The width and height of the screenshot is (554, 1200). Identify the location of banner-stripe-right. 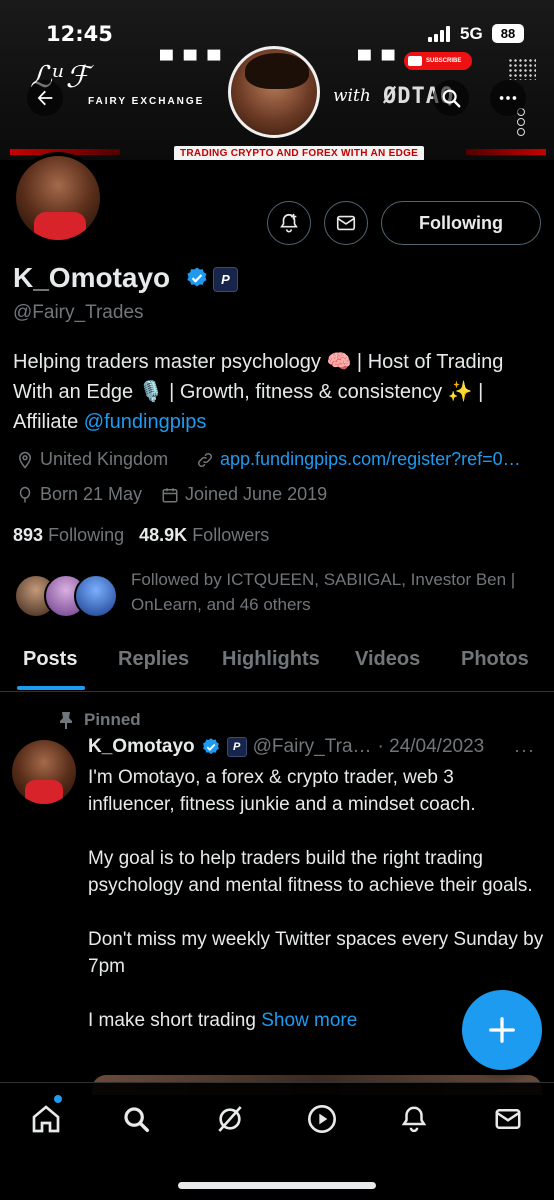
(506, 152).